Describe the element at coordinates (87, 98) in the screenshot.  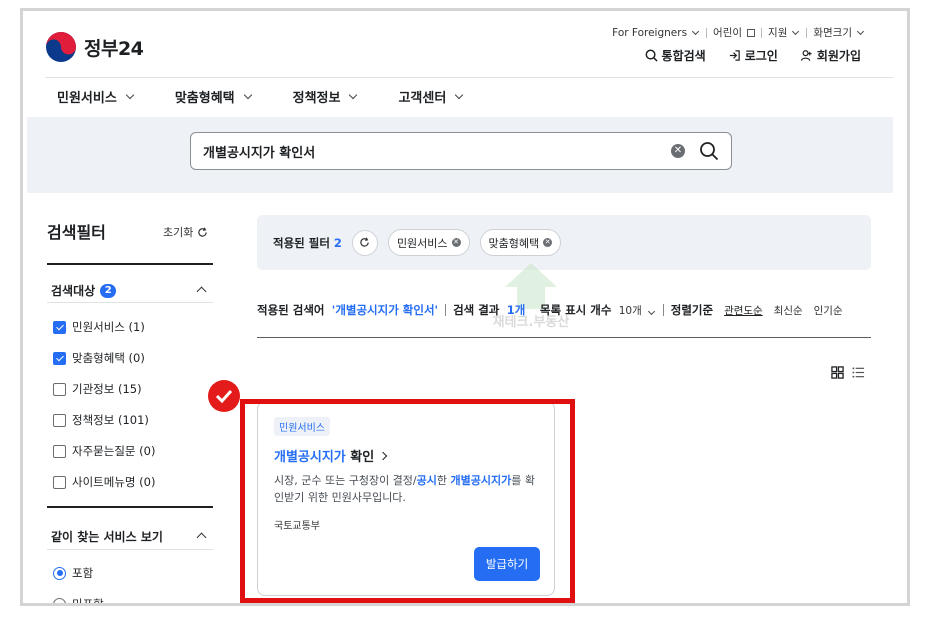
I see `nav-label: 민원서비스` at that location.